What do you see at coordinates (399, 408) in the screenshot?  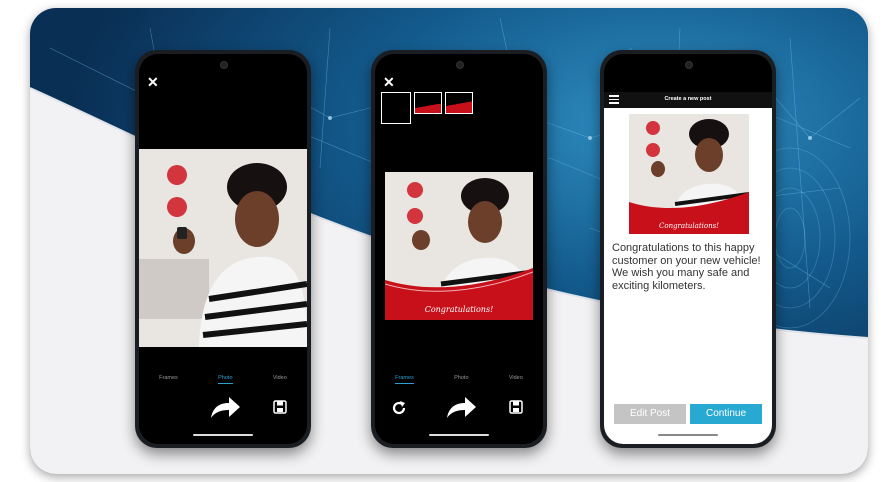 I see `refresh-icon` at bounding box center [399, 408].